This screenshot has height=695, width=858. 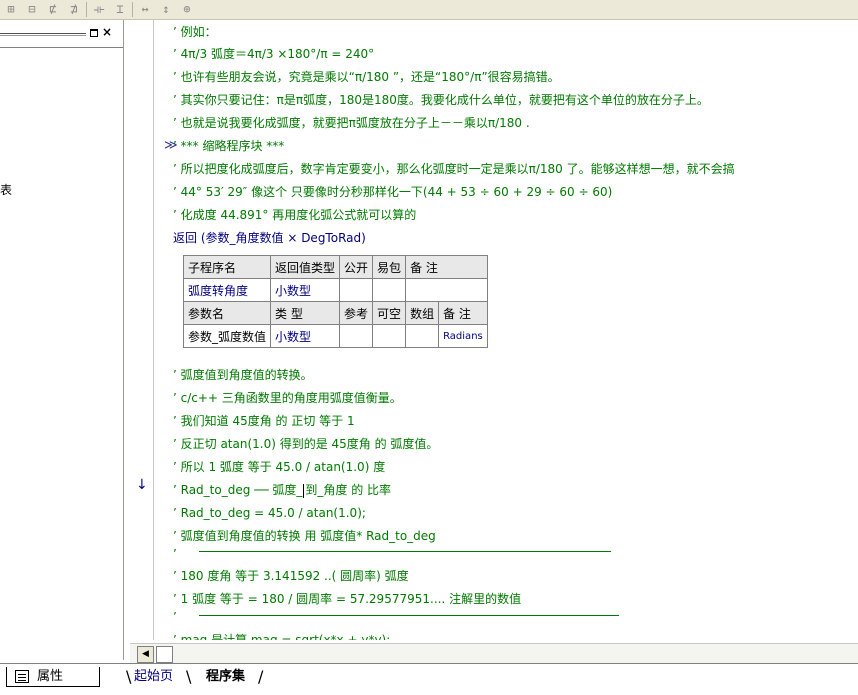 What do you see at coordinates (389, 290) in the screenshot?
I see `easy-package-cell` at bounding box center [389, 290].